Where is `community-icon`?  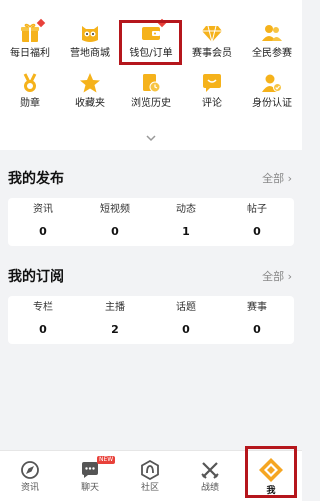
community-icon is located at coordinates (150, 470).